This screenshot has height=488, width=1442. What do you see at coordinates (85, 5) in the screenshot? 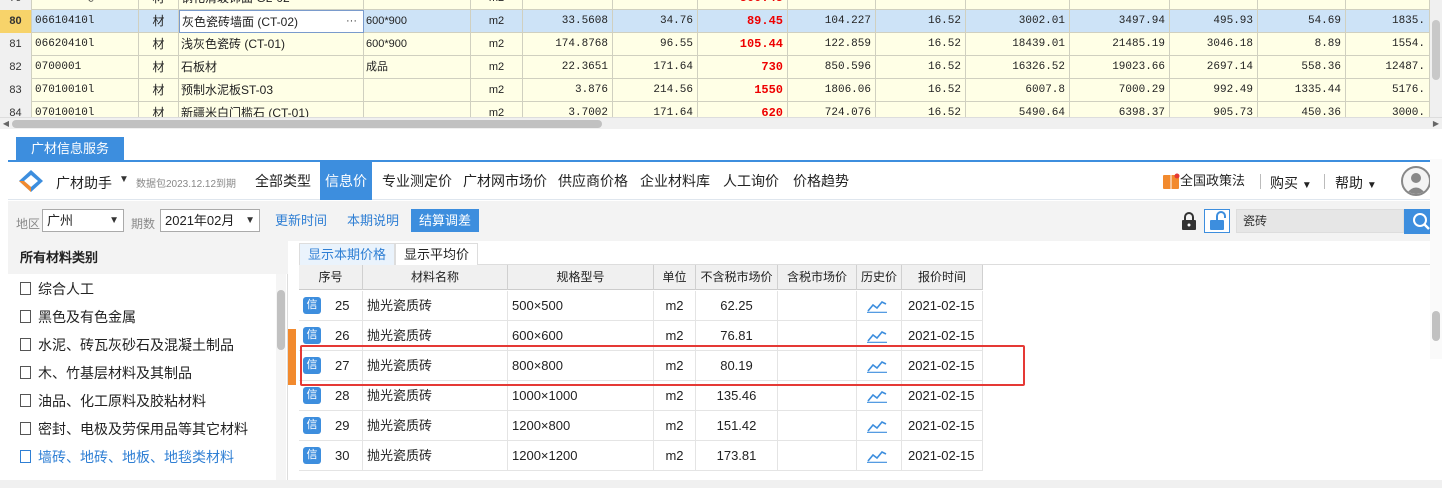
I see `grid-cell-code: 06350301@1` at bounding box center [85, 5].